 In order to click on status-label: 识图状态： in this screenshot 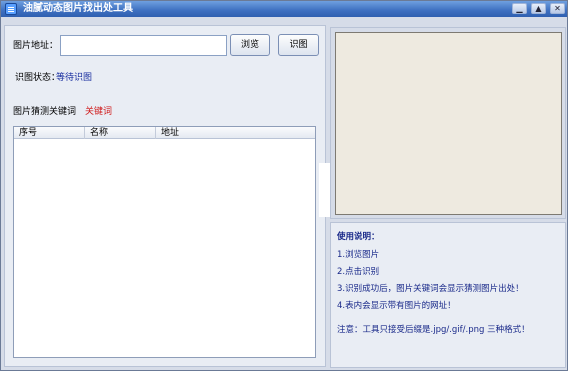, I will do `click(38, 78)`.